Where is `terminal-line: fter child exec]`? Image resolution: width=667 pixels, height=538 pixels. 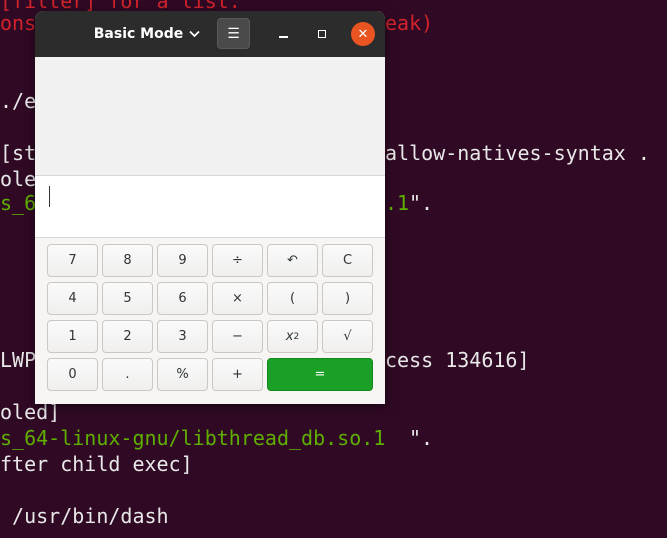 terminal-line: fter child exec] is located at coordinates (96, 464).